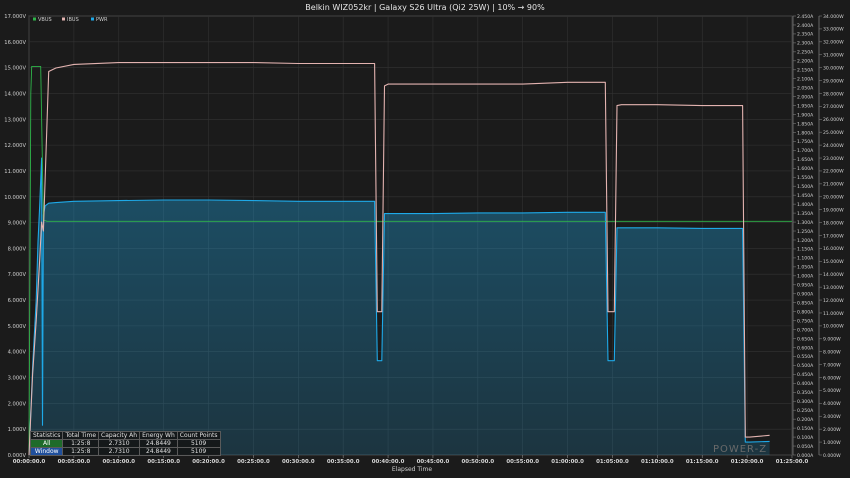  Describe the element at coordinates (657, 462) in the screenshot. I see `x-tick-label: 01:10:00.0` at that location.